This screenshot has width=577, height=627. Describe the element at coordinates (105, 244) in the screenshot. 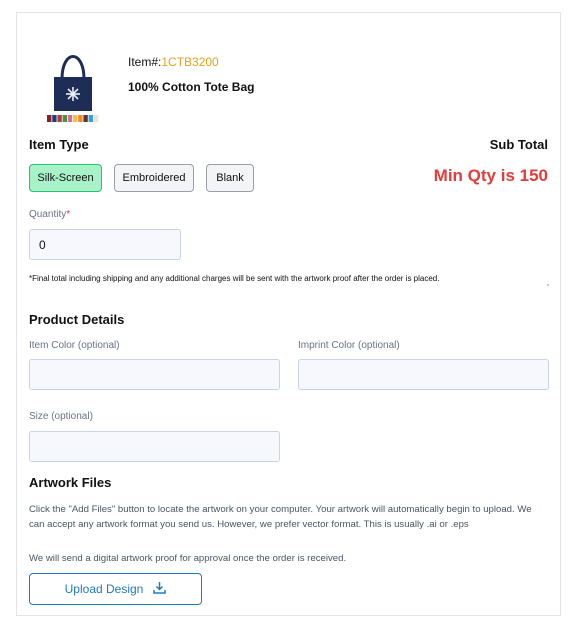

I see `quantity-input` at that location.